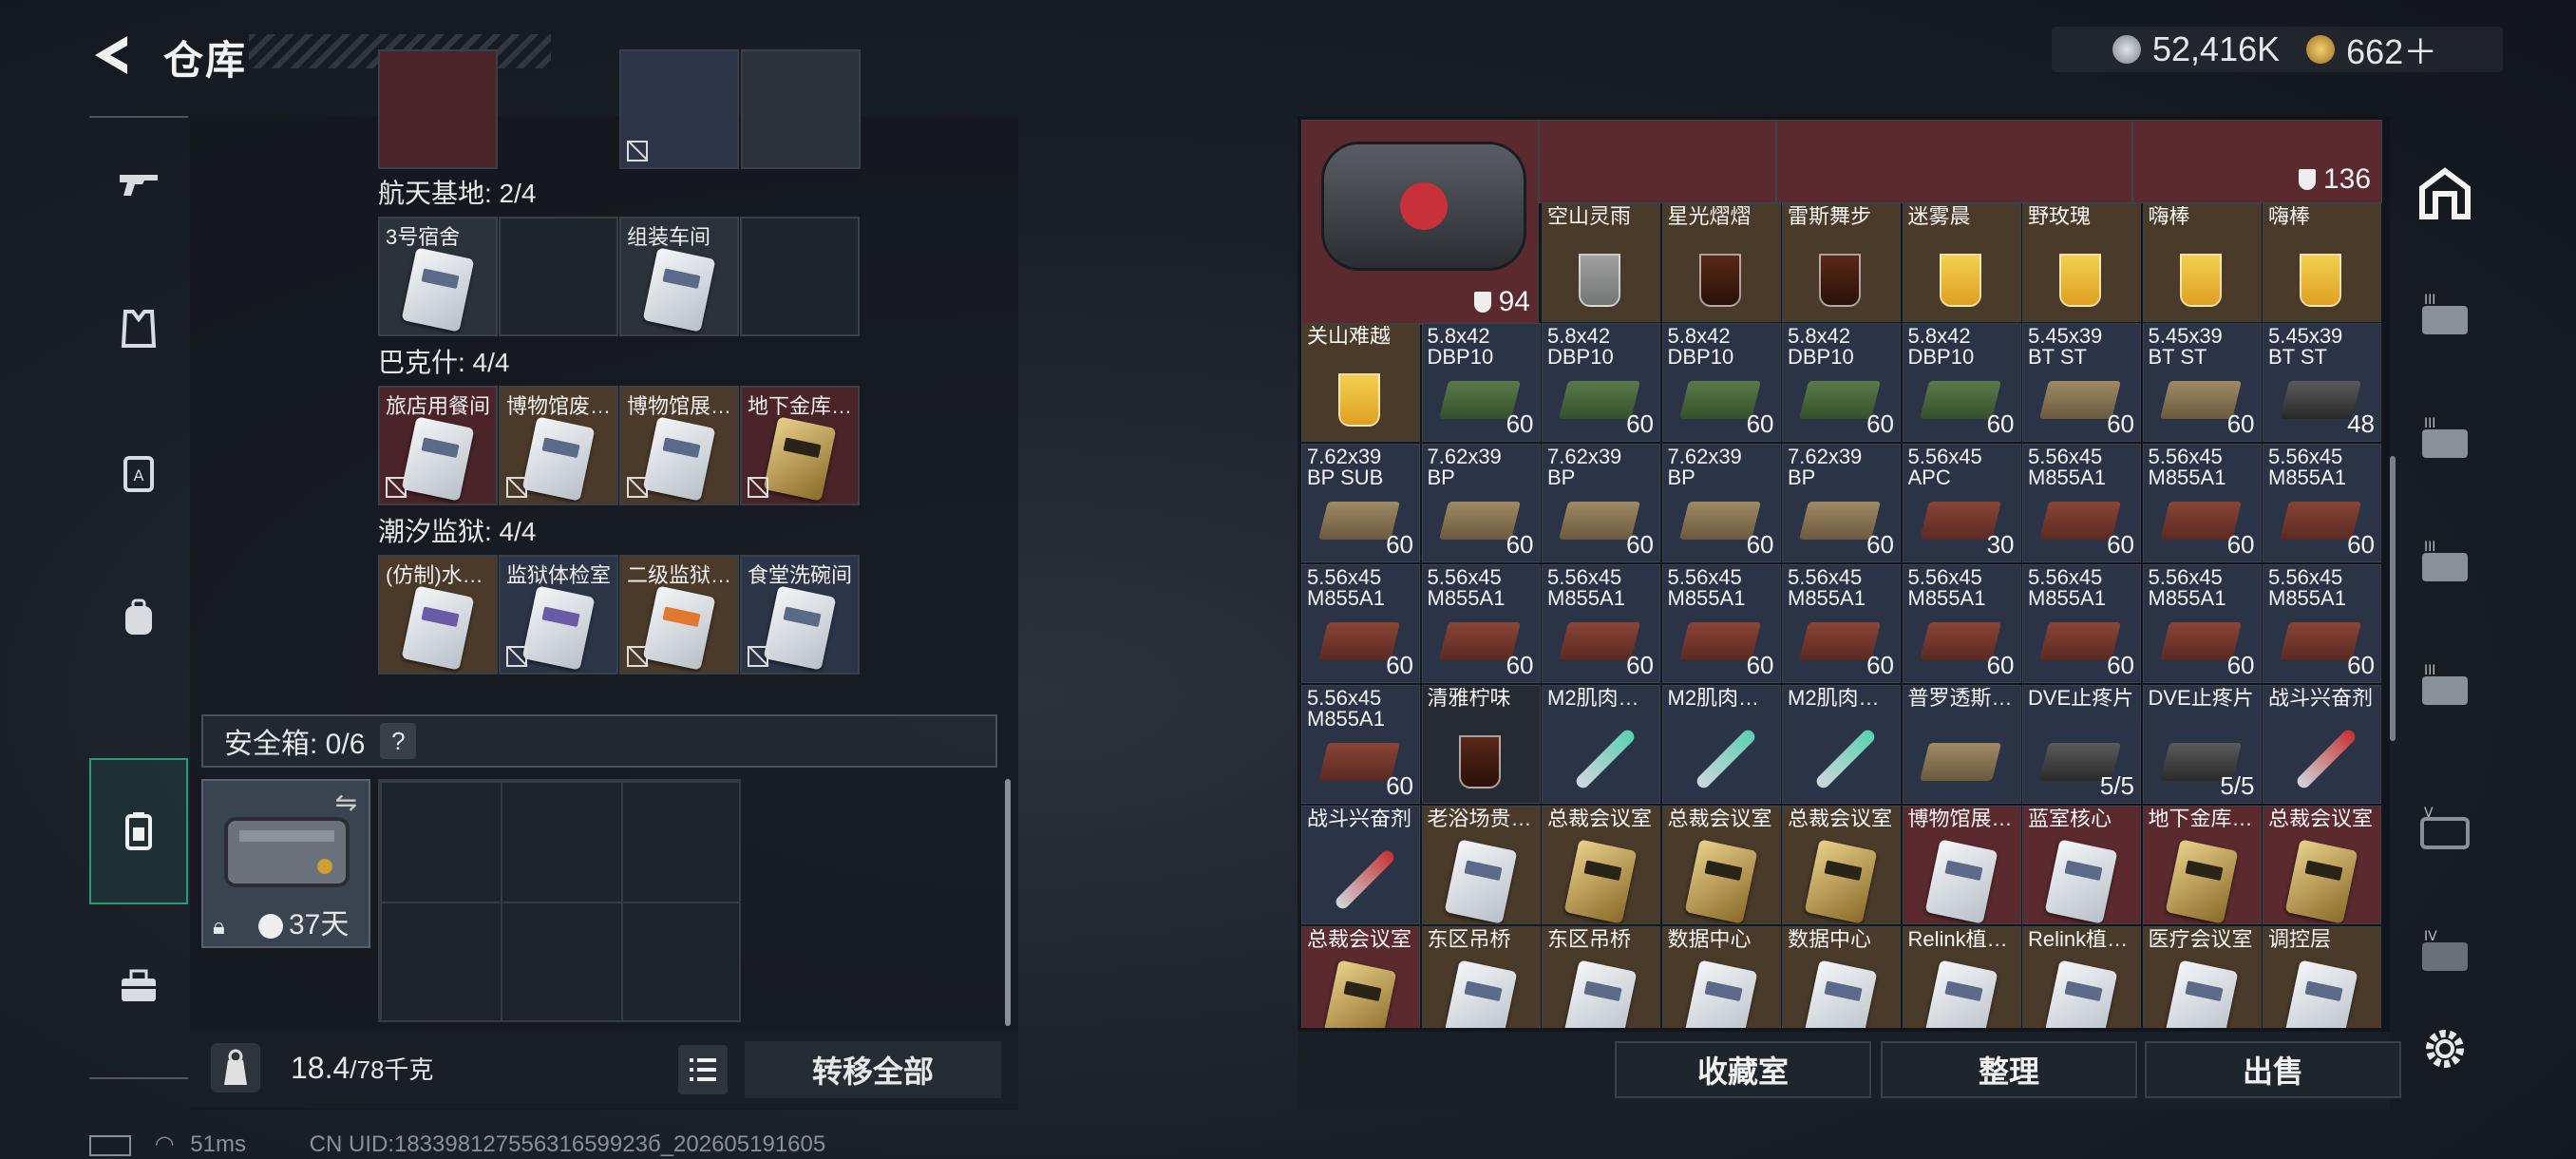  I want to click on stash-item: 空山灵雨, so click(1601, 262).